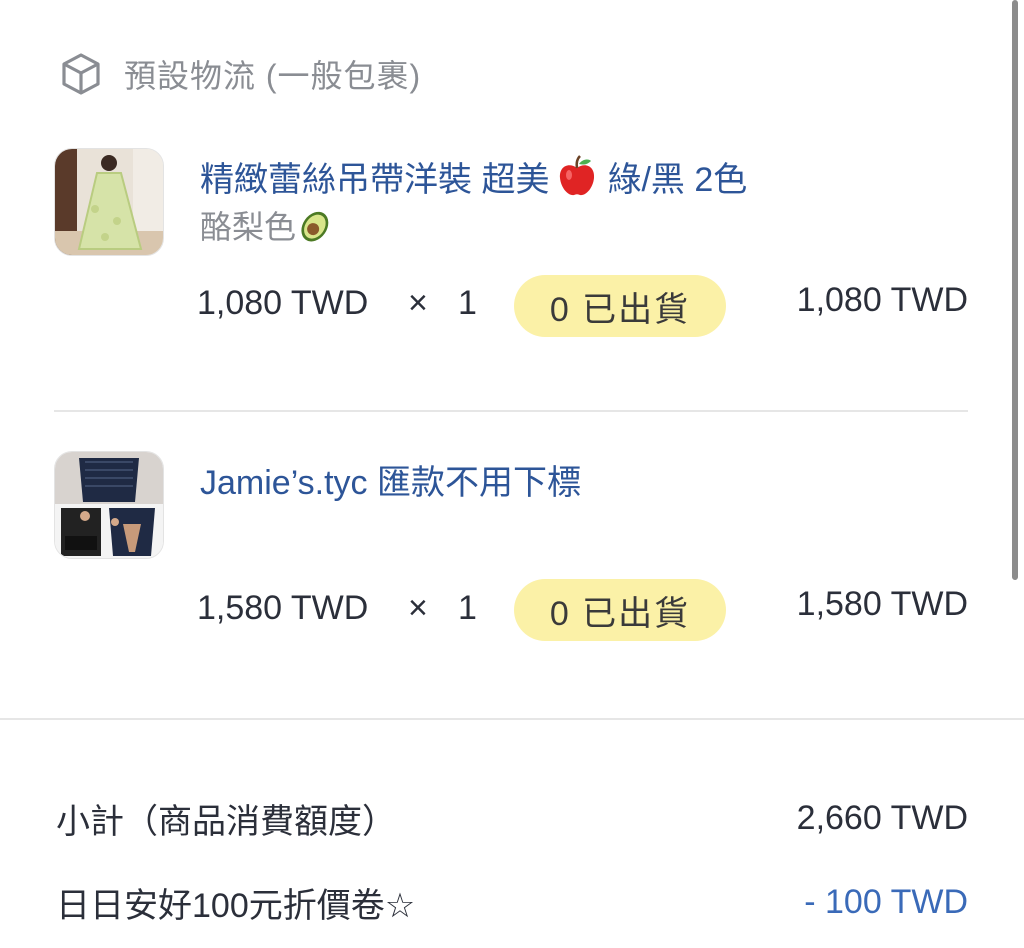 The height and width of the screenshot is (948, 1024). I want to click on line-total: 1,080 TWD, so click(882, 300).